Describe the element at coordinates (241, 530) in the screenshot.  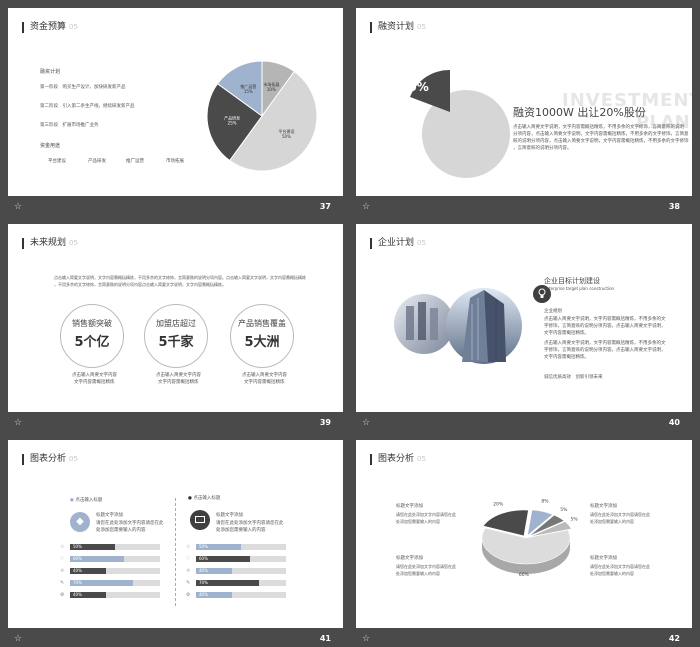
I see `right-desc: 处添加您需要输入的内容` at that location.